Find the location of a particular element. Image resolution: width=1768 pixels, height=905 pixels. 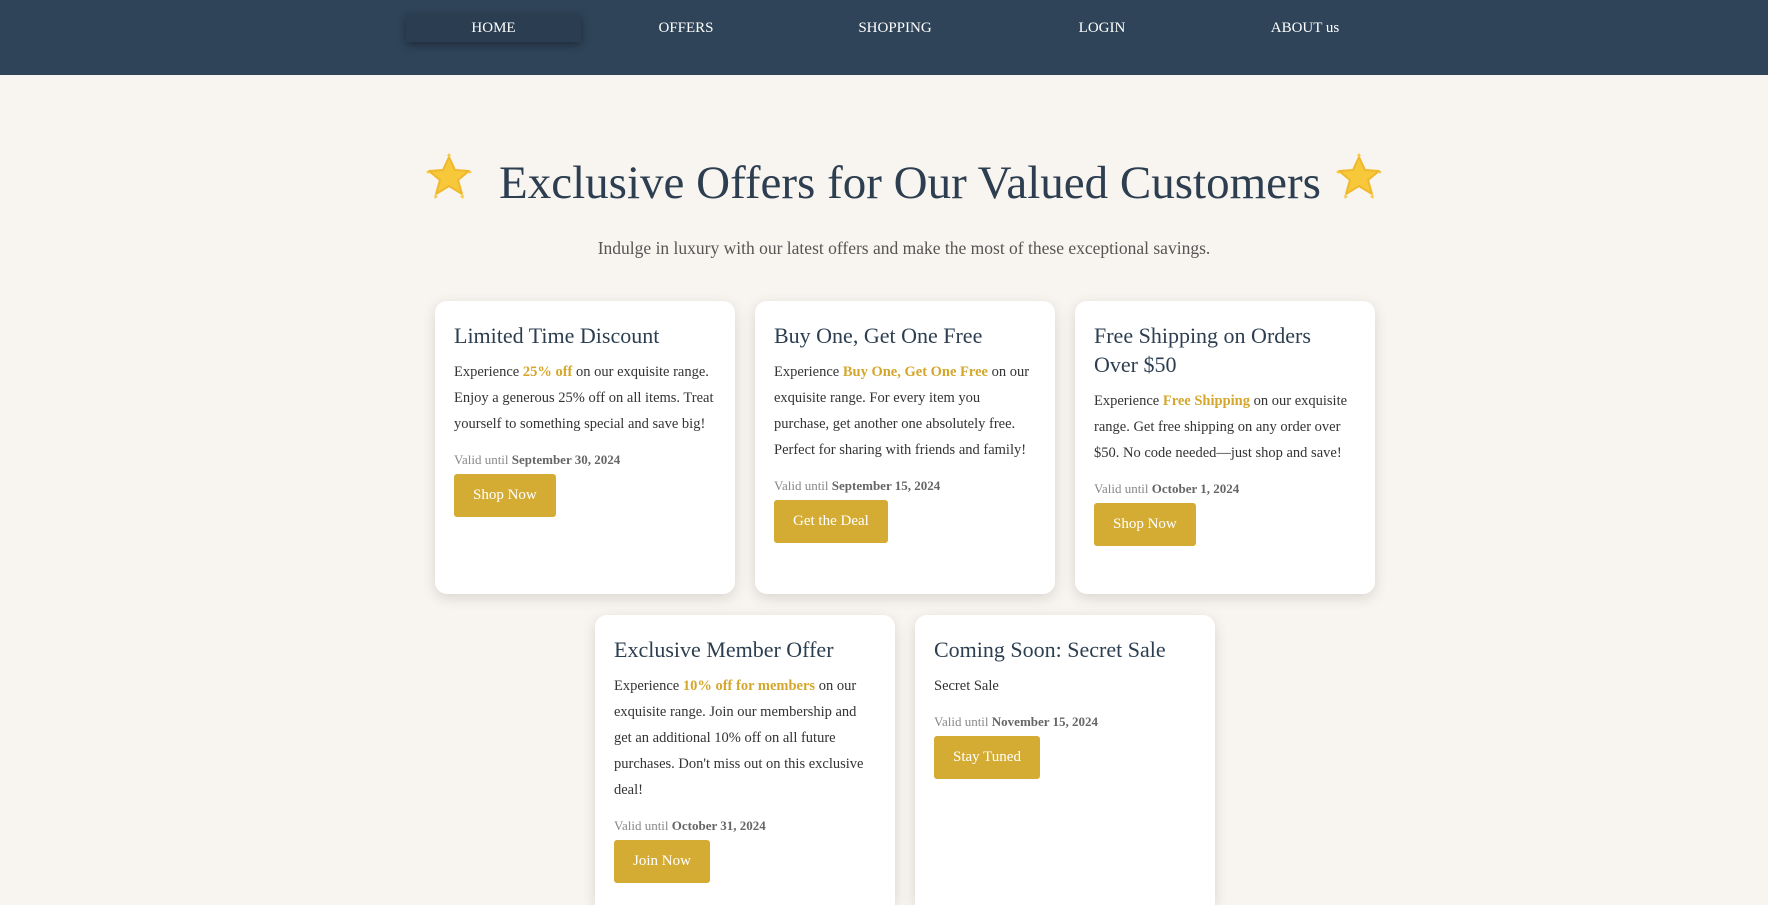

offer-highlight: Buy One, Get One Free is located at coordinates (915, 372).